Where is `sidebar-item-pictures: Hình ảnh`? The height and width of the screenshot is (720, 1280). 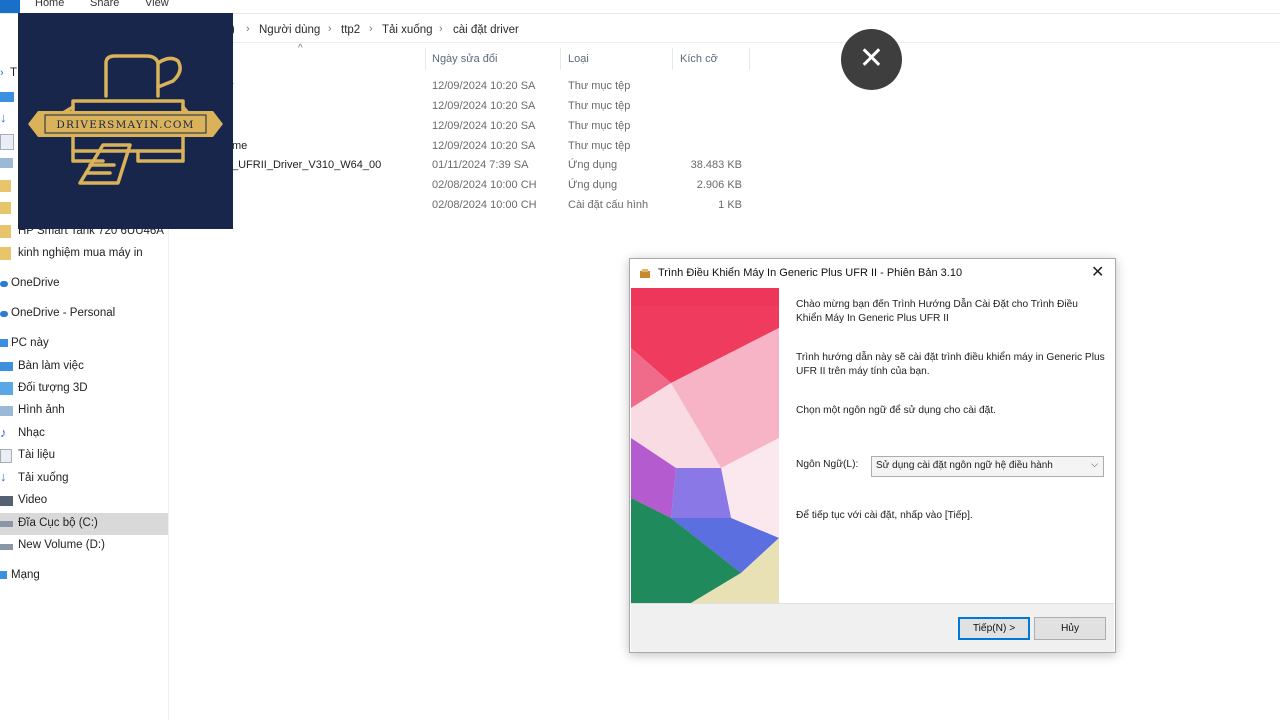 sidebar-item-pictures: Hình ảnh is located at coordinates (84, 411).